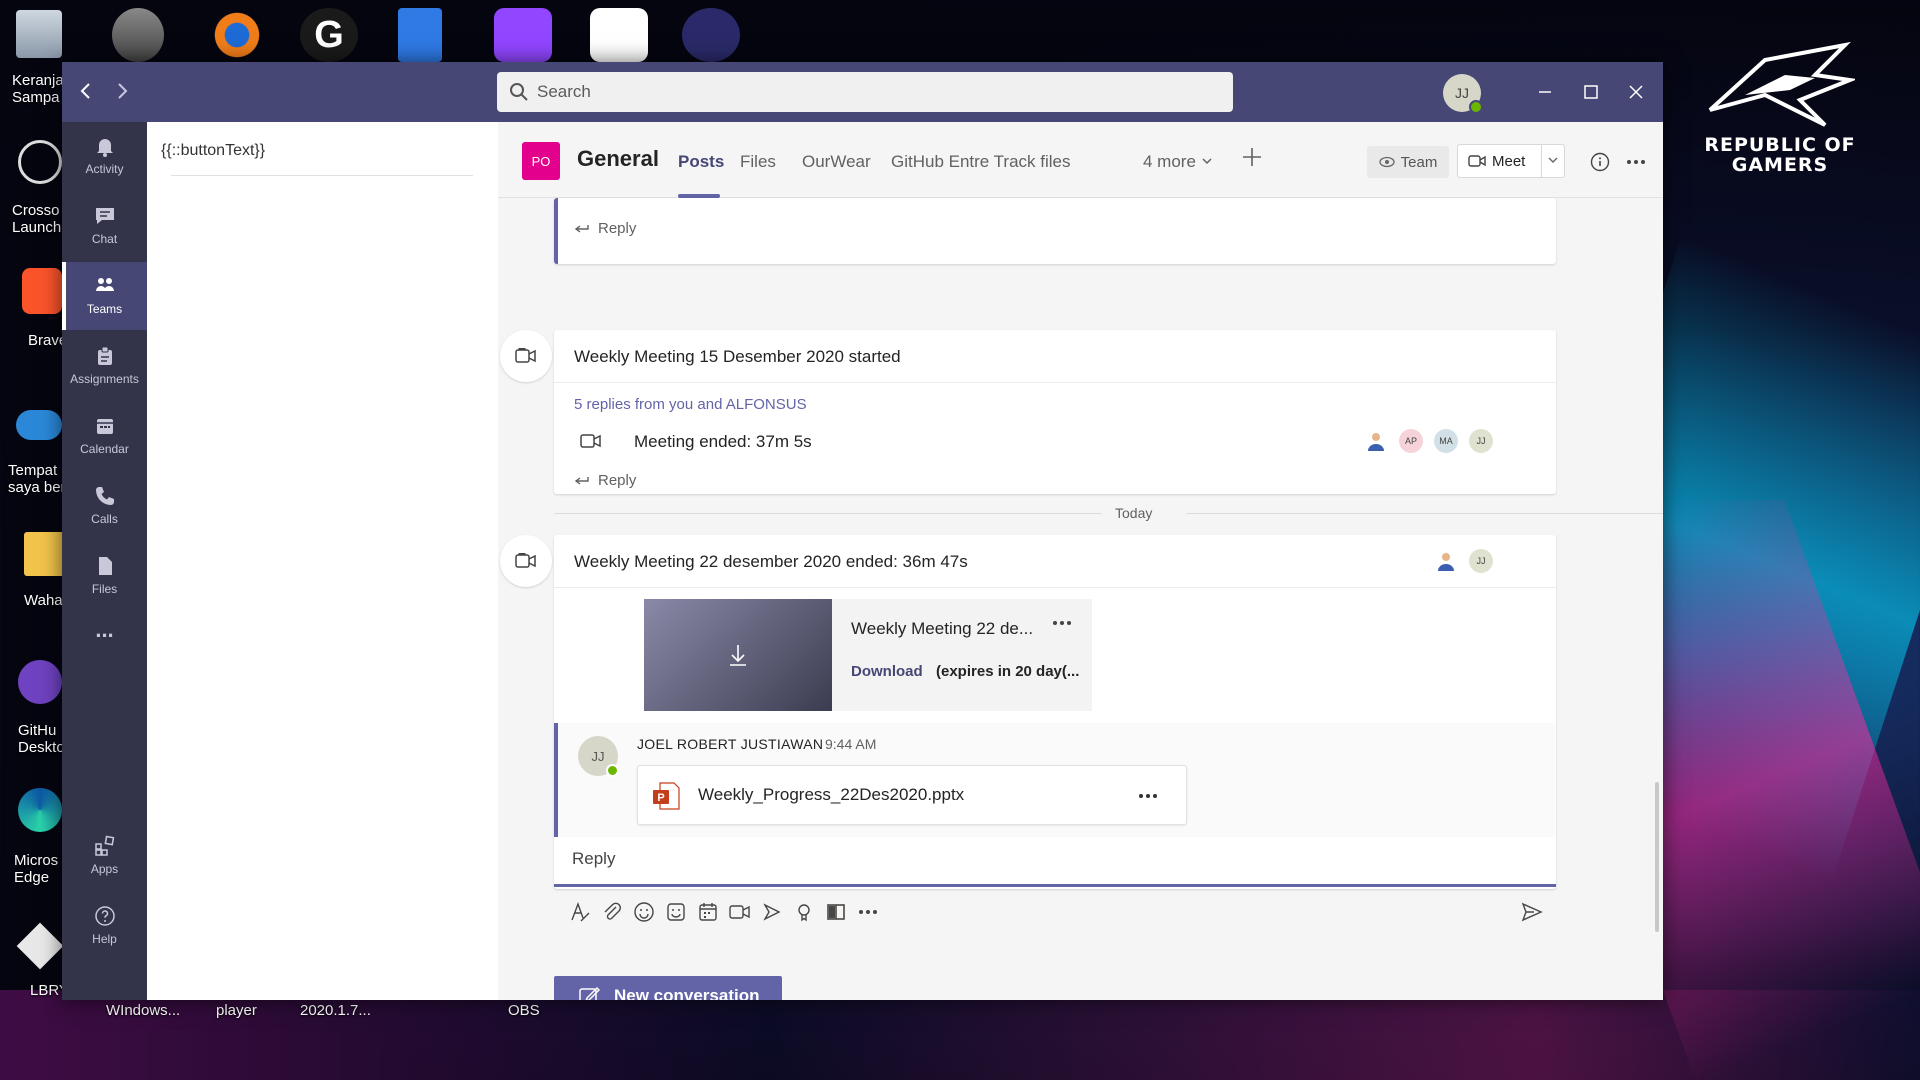 The height and width of the screenshot is (1080, 1920). What do you see at coordinates (612, 770) in the screenshot?
I see `presence-available-icon` at bounding box center [612, 770].